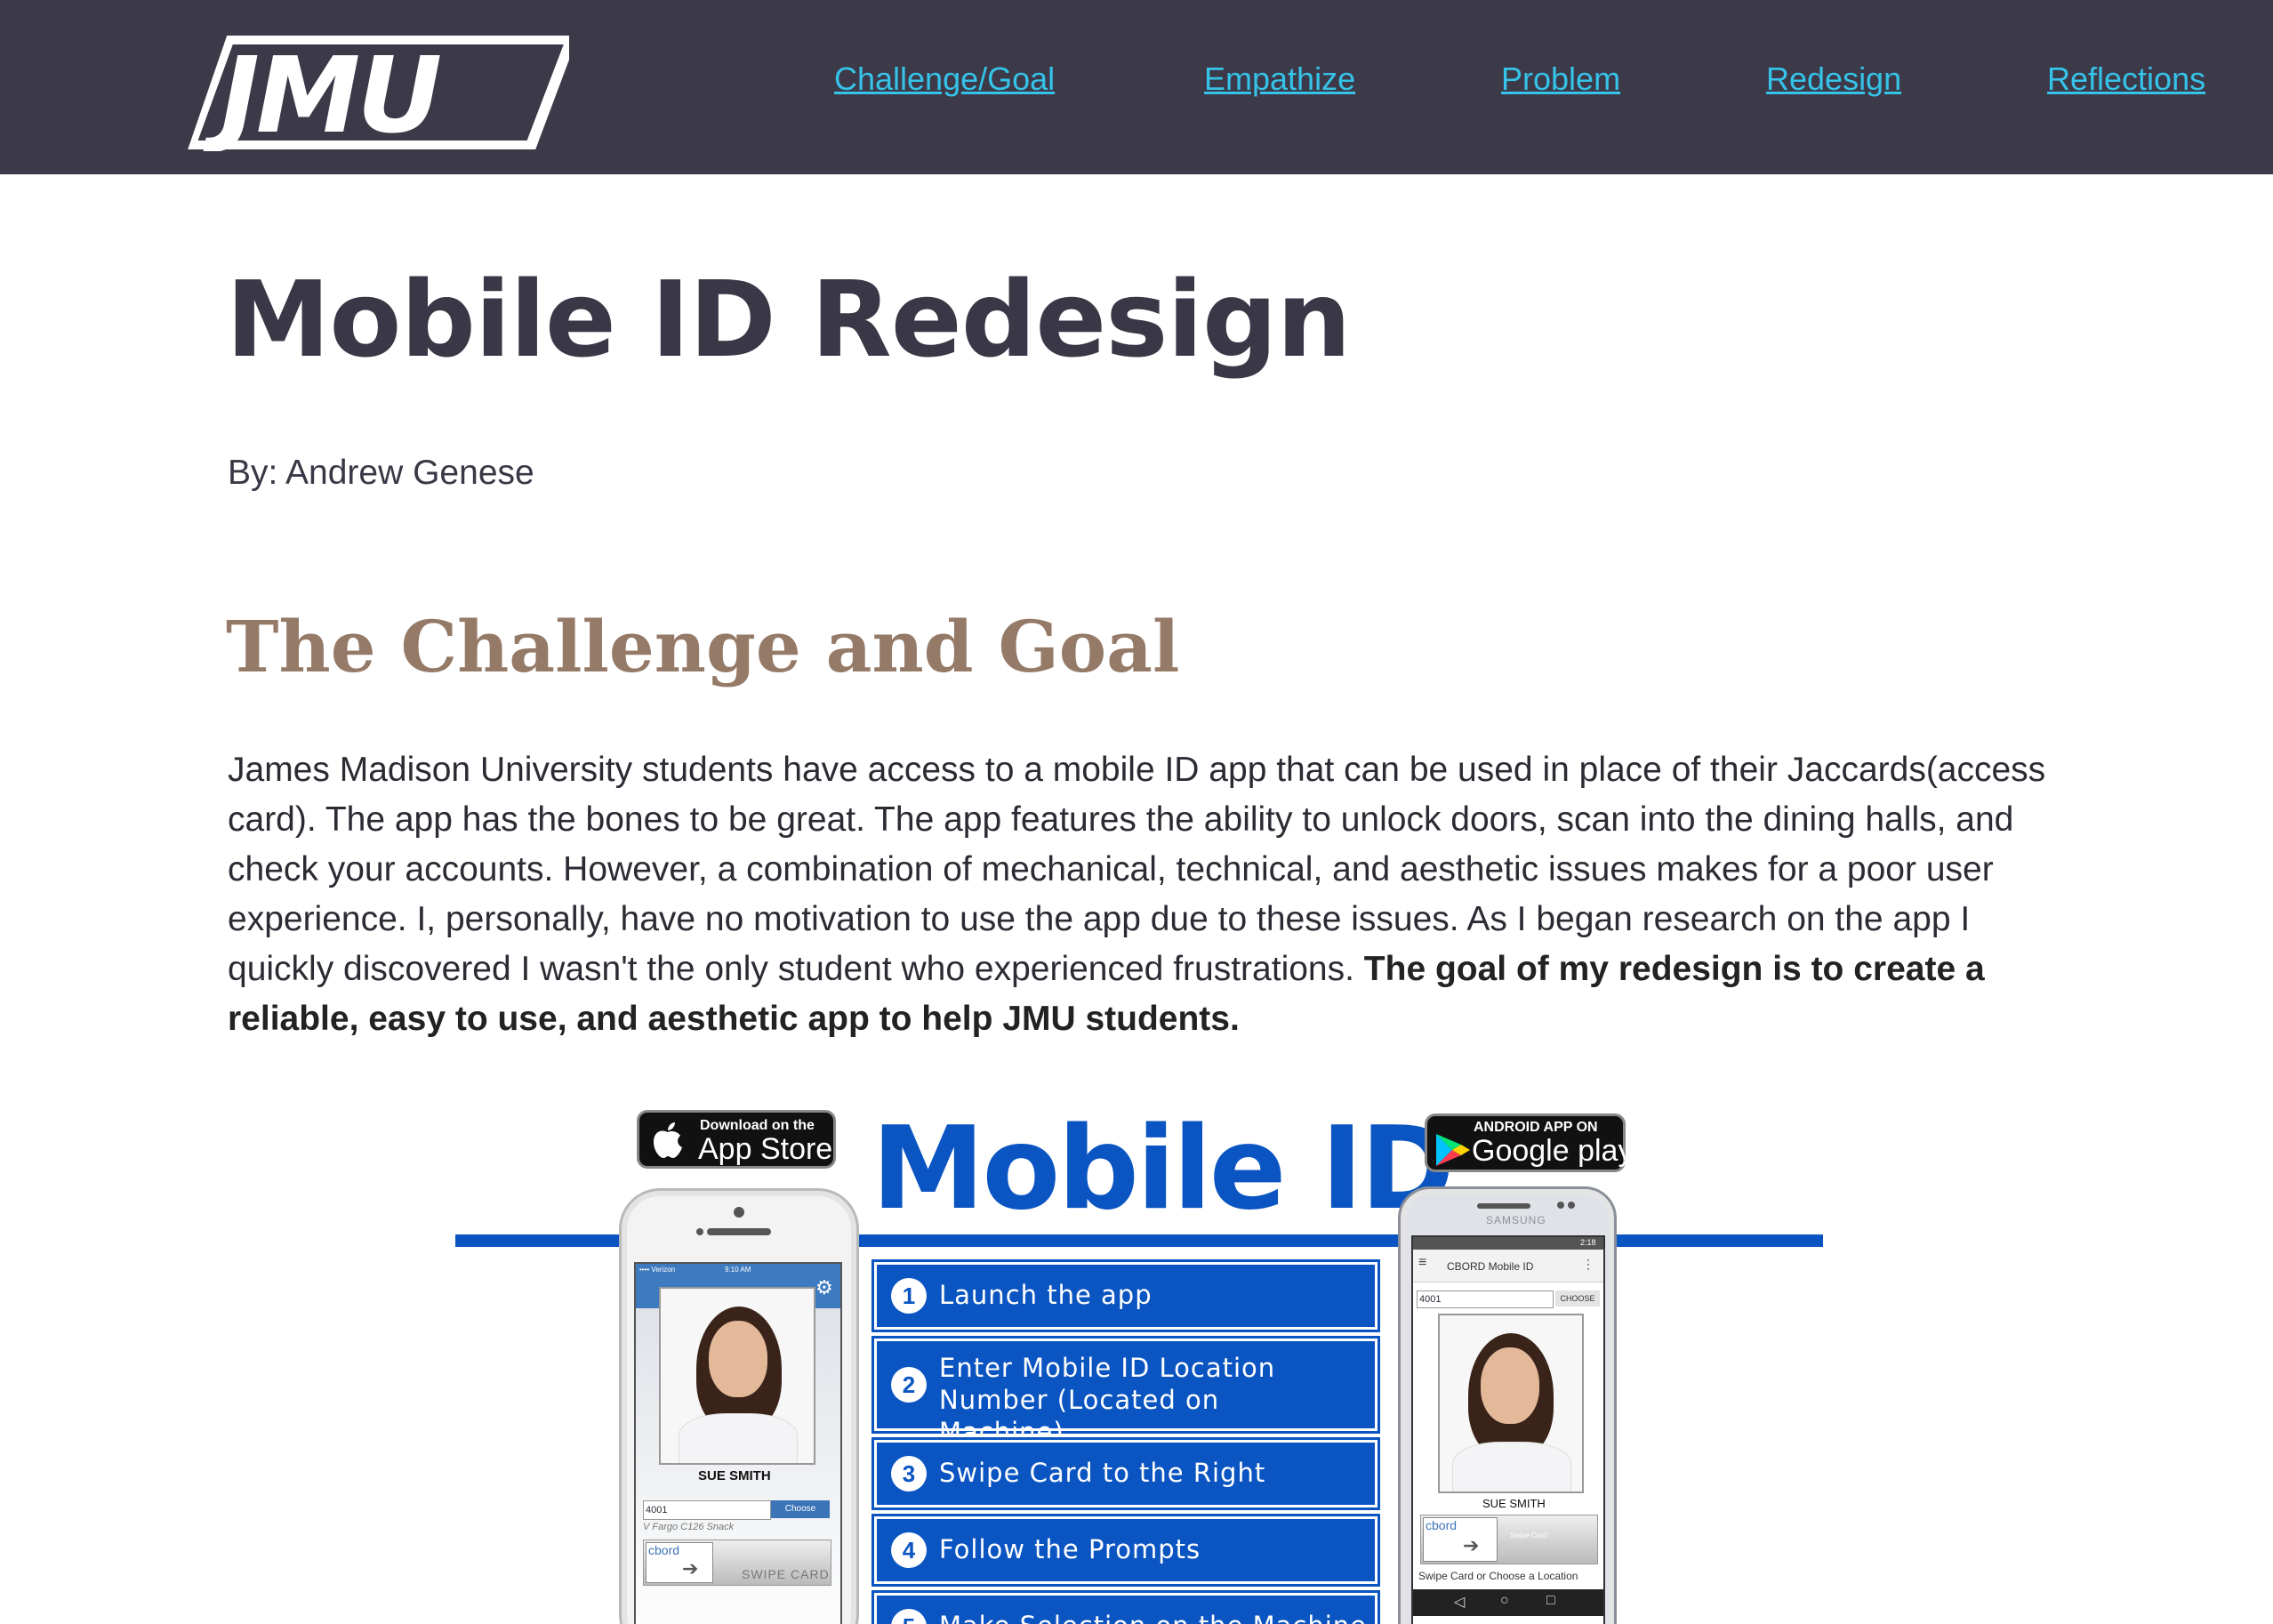 The height and width of the screenshot is (1624, 2273). What do you see at coordinates (1153, 1617) in the screenshot?
I see `step-text: Make Selection on the Machine` at bounding box center [1153, 1617].